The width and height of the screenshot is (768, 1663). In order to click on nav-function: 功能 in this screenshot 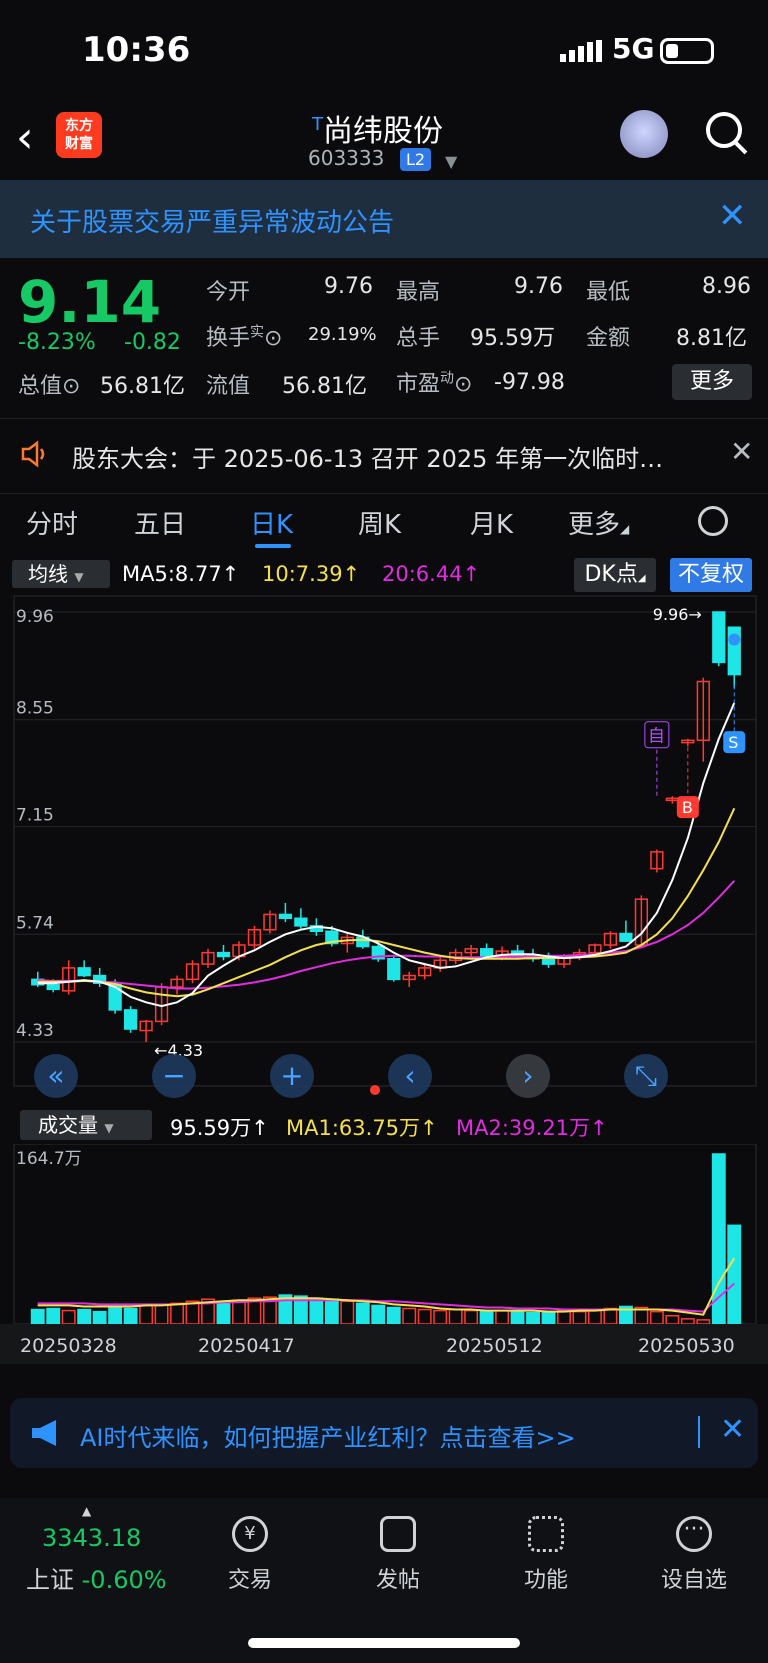, I will do `click(546, 1555)`.